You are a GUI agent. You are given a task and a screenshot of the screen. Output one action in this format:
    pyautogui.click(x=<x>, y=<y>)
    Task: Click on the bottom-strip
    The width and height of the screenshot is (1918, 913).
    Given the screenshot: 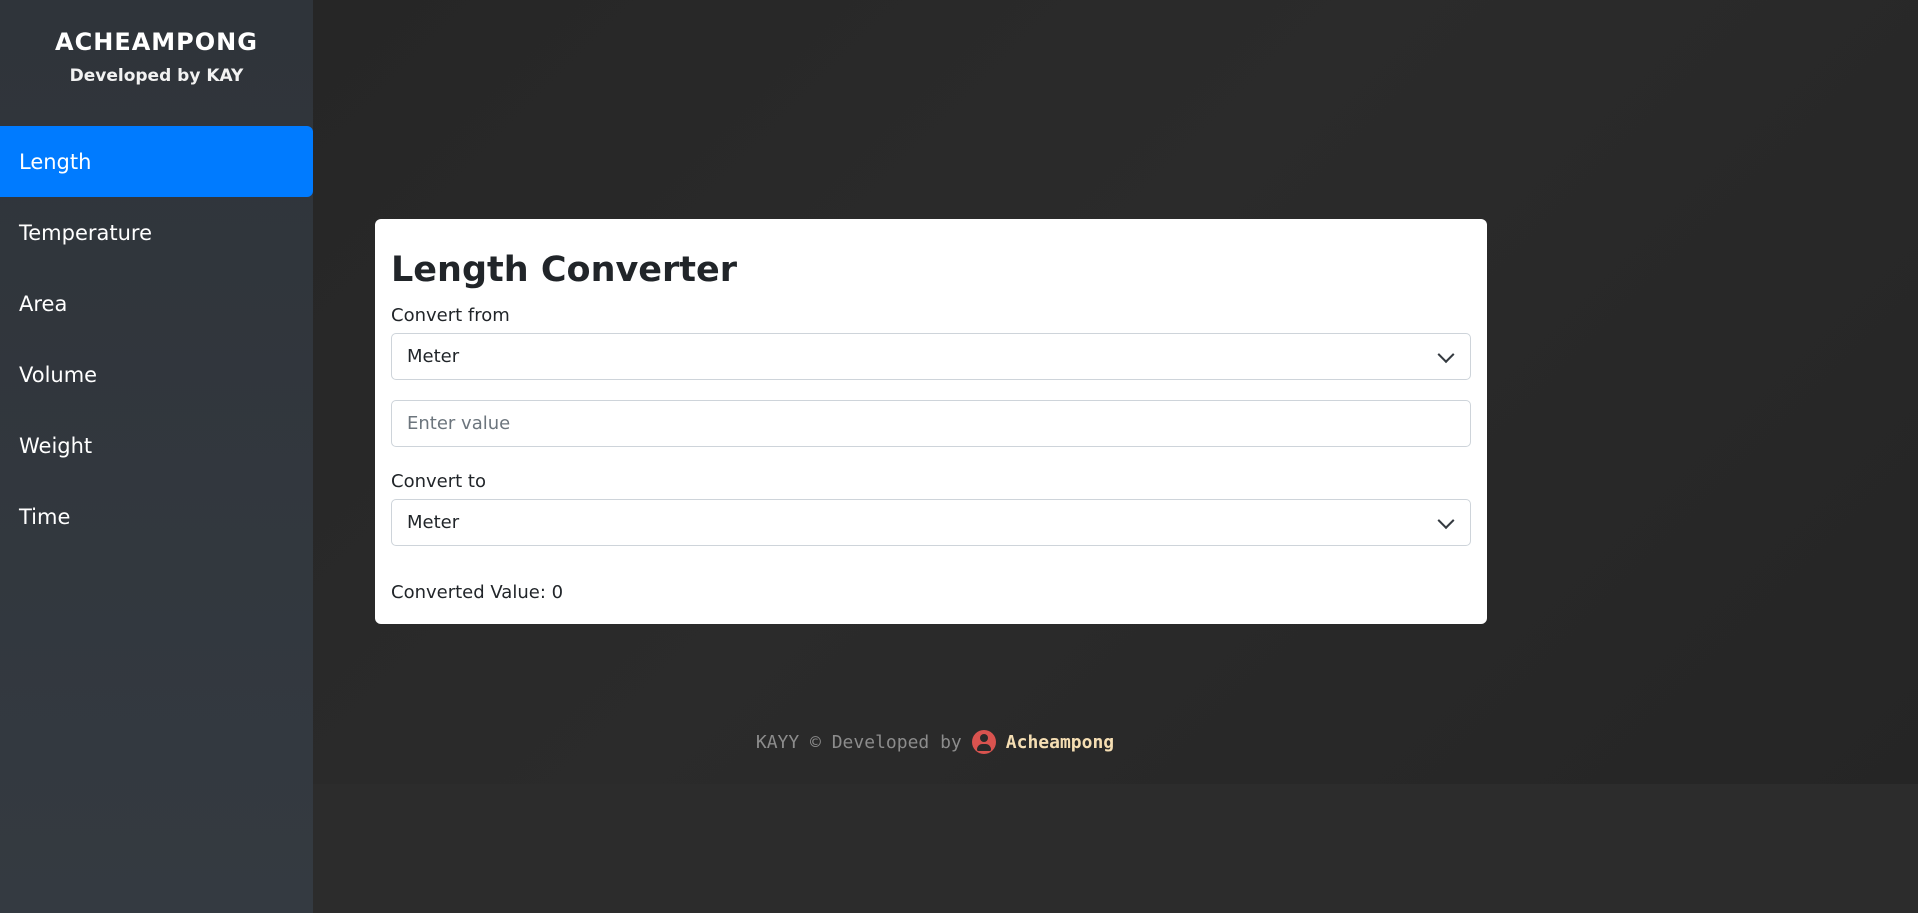 What is the action you would take?
    pyautogui.click(x=1115, y=848)
    